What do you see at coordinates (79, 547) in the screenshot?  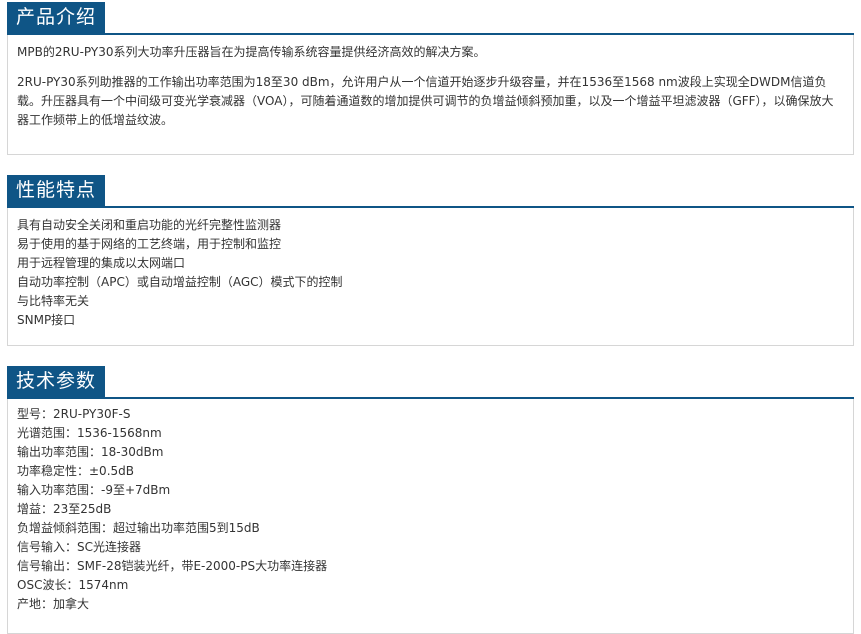 I see `spec-item: 信号输入：SC光连接器` at bounding box center [79, 547].